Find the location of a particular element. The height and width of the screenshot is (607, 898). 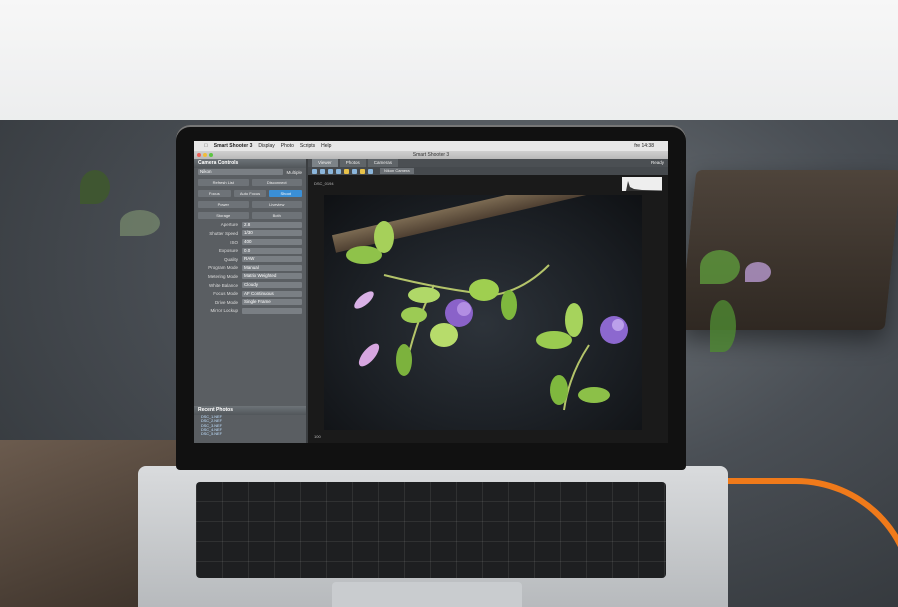

traffic-lights is located at coordinates (205, 155).